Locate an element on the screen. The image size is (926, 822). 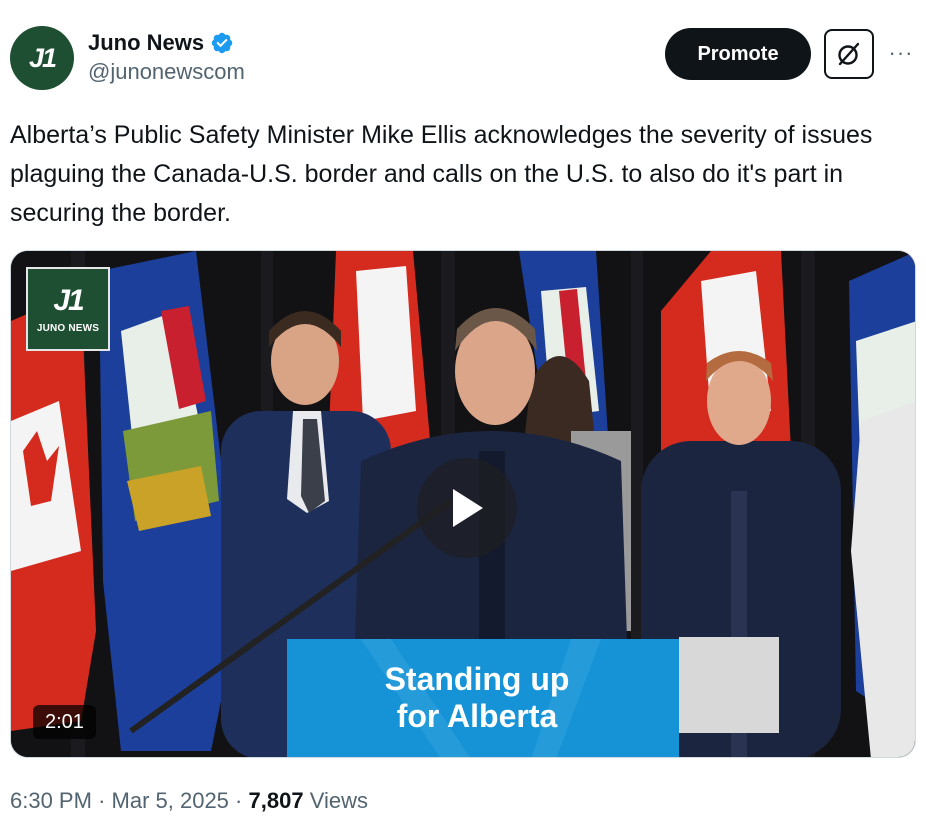
play-button is located at coordinates (467, 508).